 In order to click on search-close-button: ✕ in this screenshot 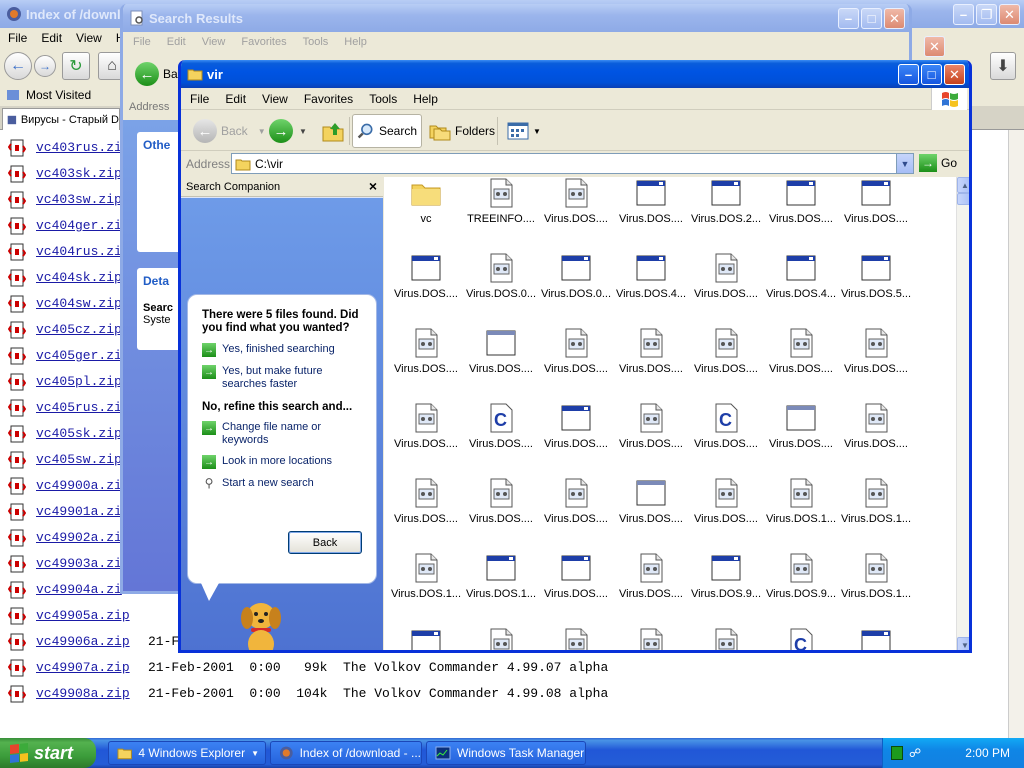, I will do `click(894, 18)`.